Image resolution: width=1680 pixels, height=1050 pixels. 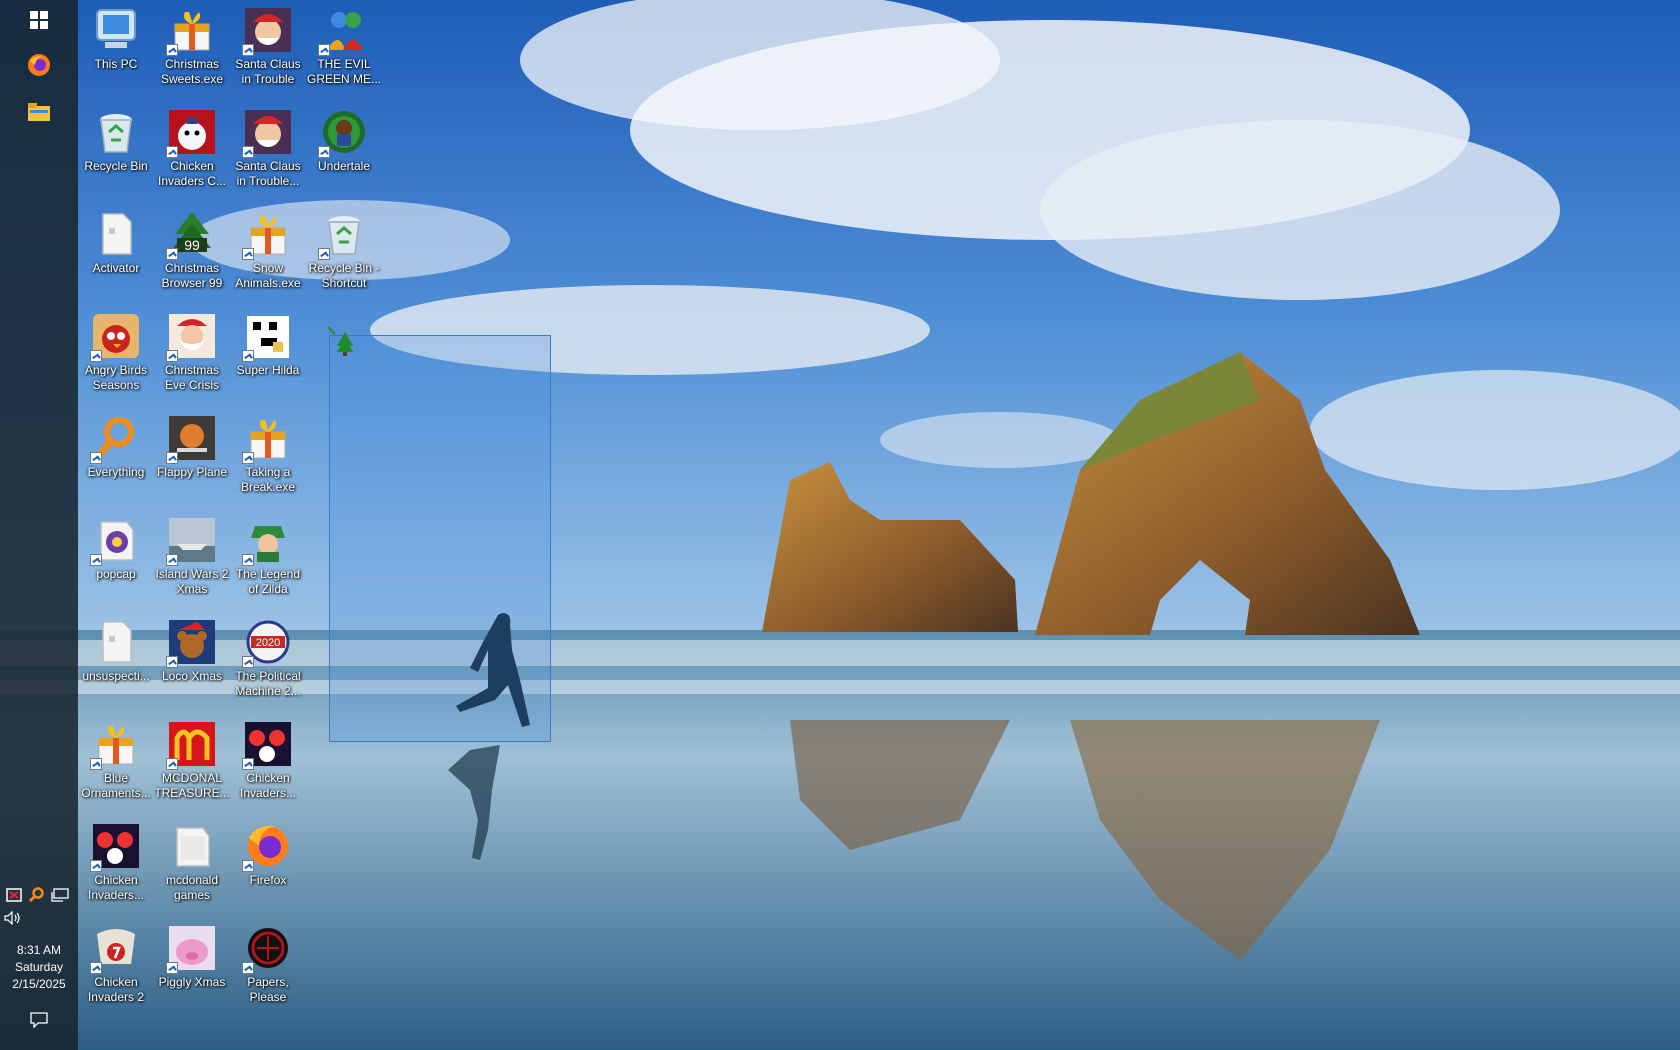 I want to click on recycle-bin-icon, so click(x=116, y=132).